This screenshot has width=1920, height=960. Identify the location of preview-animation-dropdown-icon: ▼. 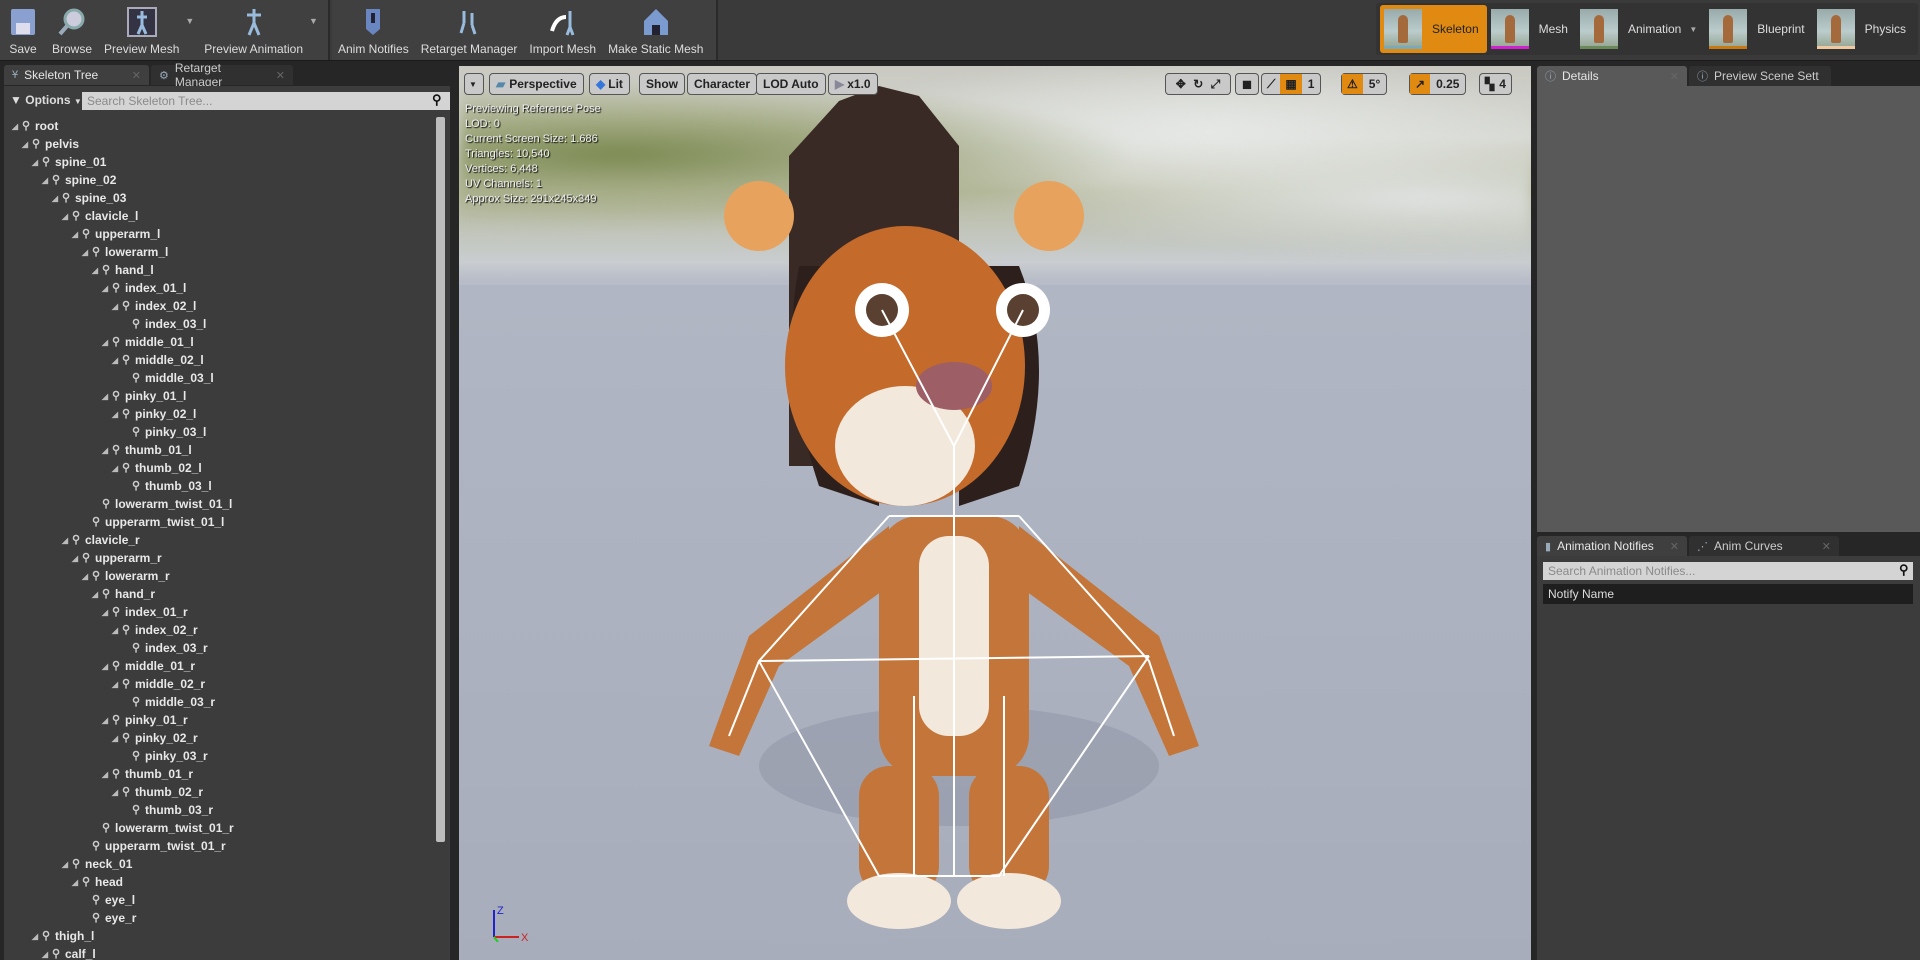
(313, 21).